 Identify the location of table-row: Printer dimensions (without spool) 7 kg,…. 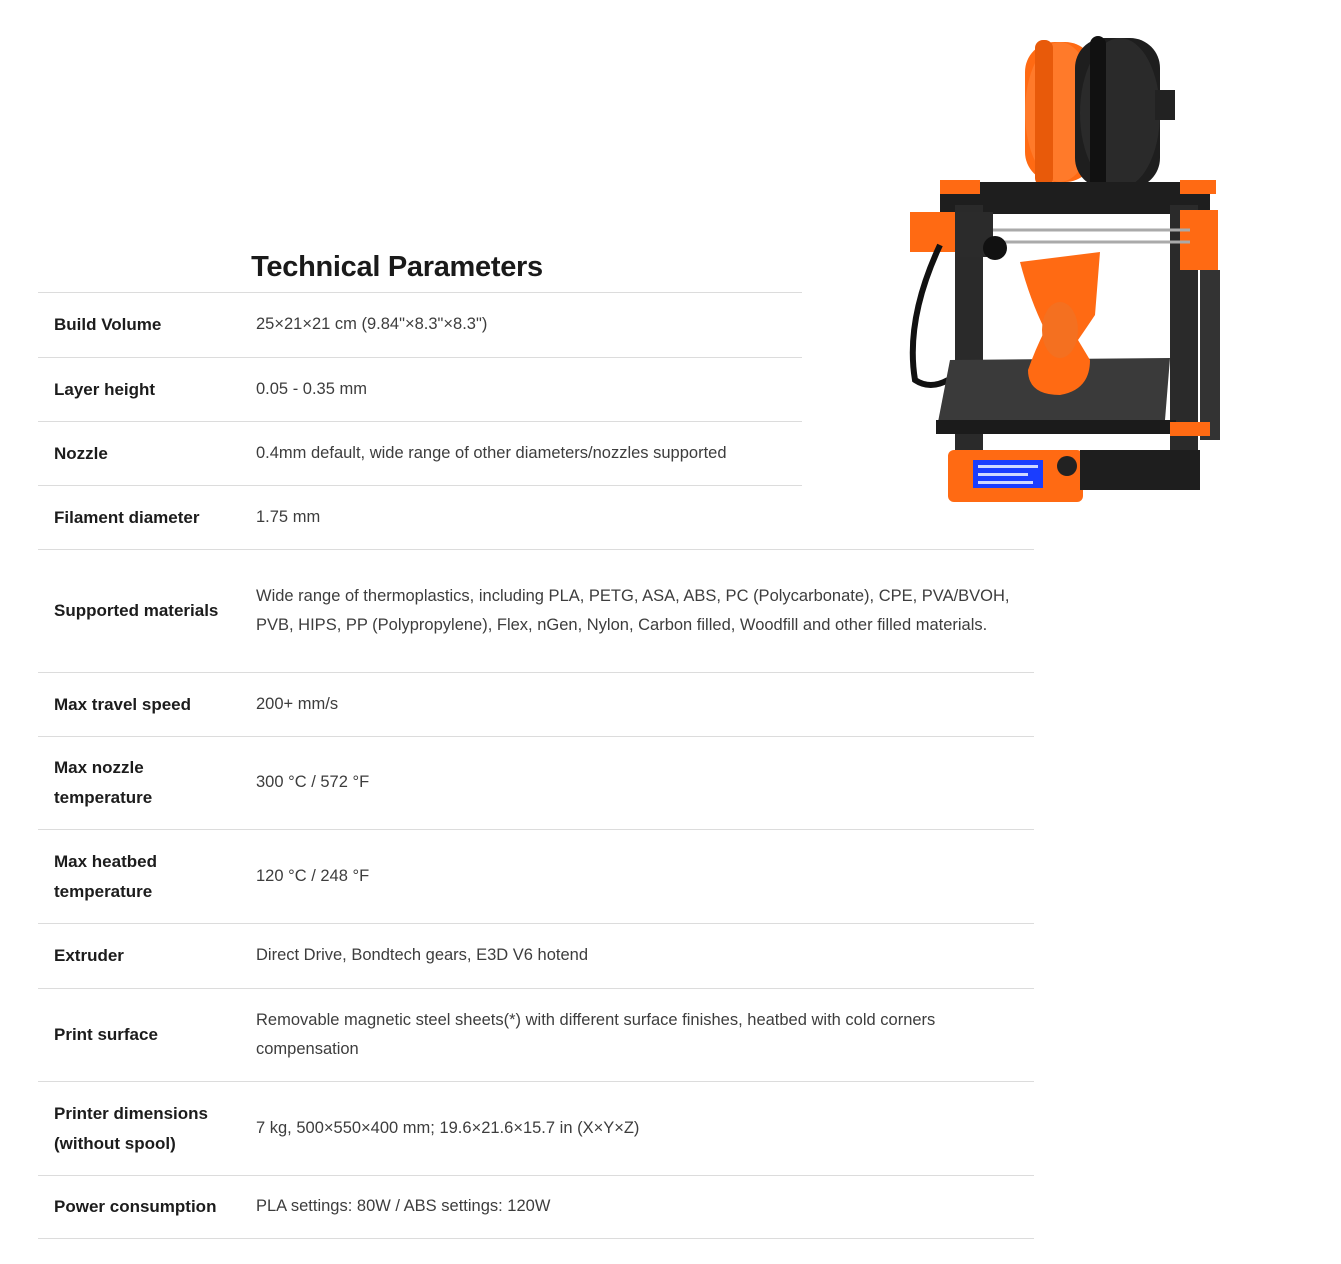
(536, 1128).